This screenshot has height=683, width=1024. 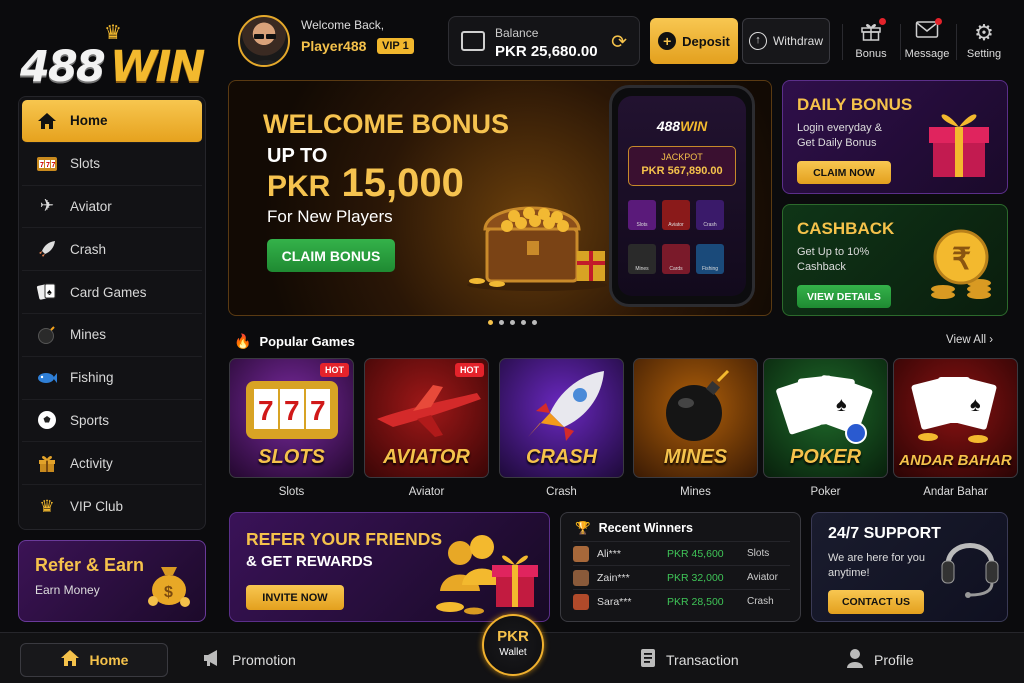 I want to click on carousel-dots, so click(x=512, y=322).